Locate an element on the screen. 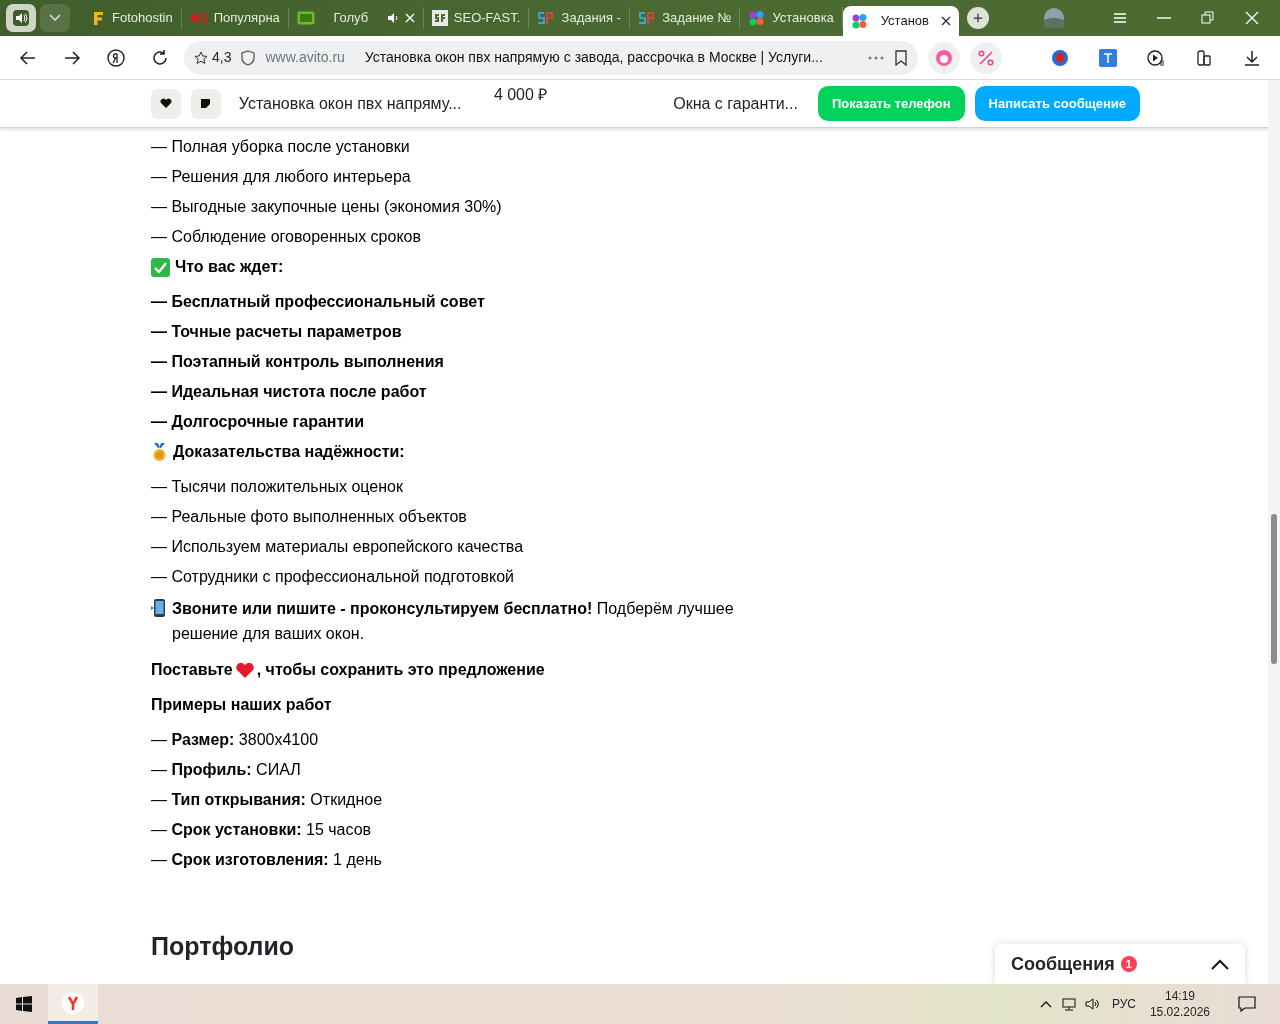 This screenshot has height=1024, width=1280. domain-text: www.avito.ru is located at coordinates (305, 57).